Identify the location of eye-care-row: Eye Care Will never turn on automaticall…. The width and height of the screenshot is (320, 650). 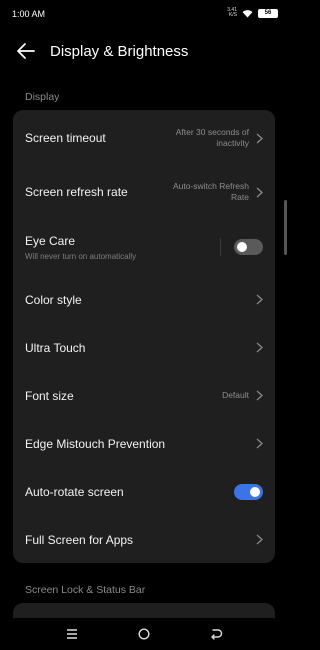
(144, 248).